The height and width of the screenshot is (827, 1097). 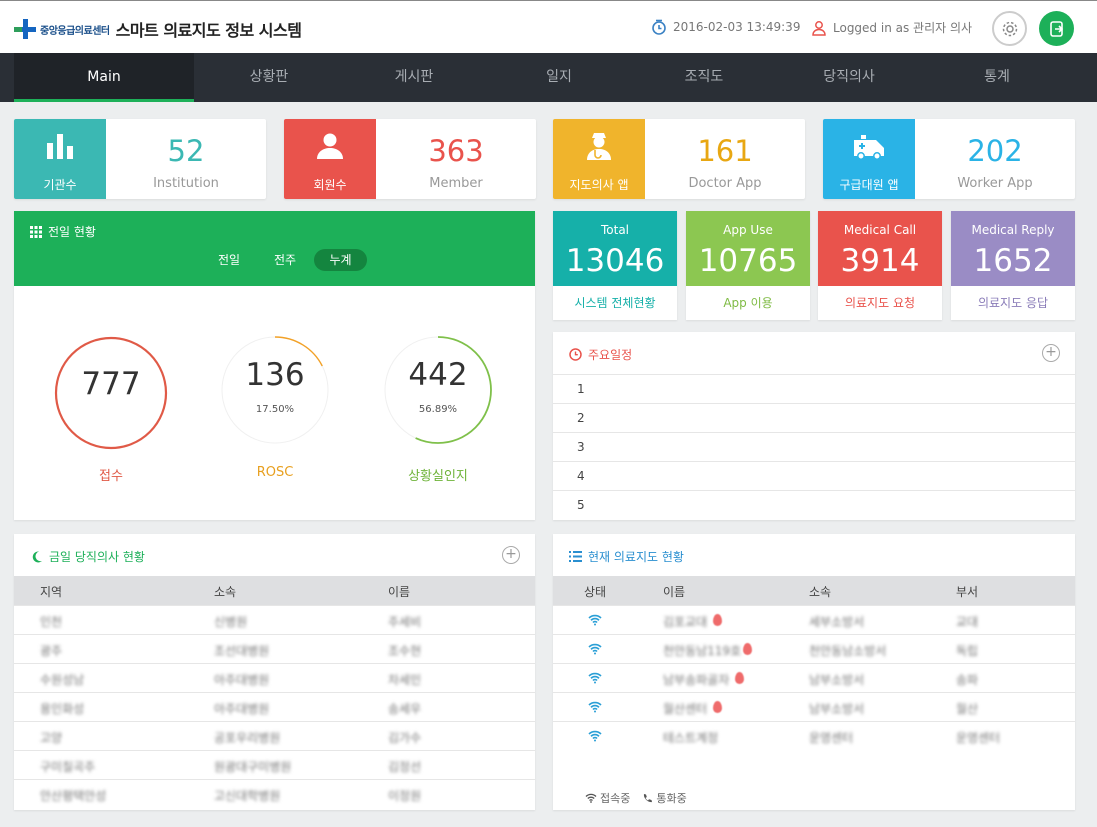 I want to click on metric-header: Medical Call 3914, so click(x=880, y=248).